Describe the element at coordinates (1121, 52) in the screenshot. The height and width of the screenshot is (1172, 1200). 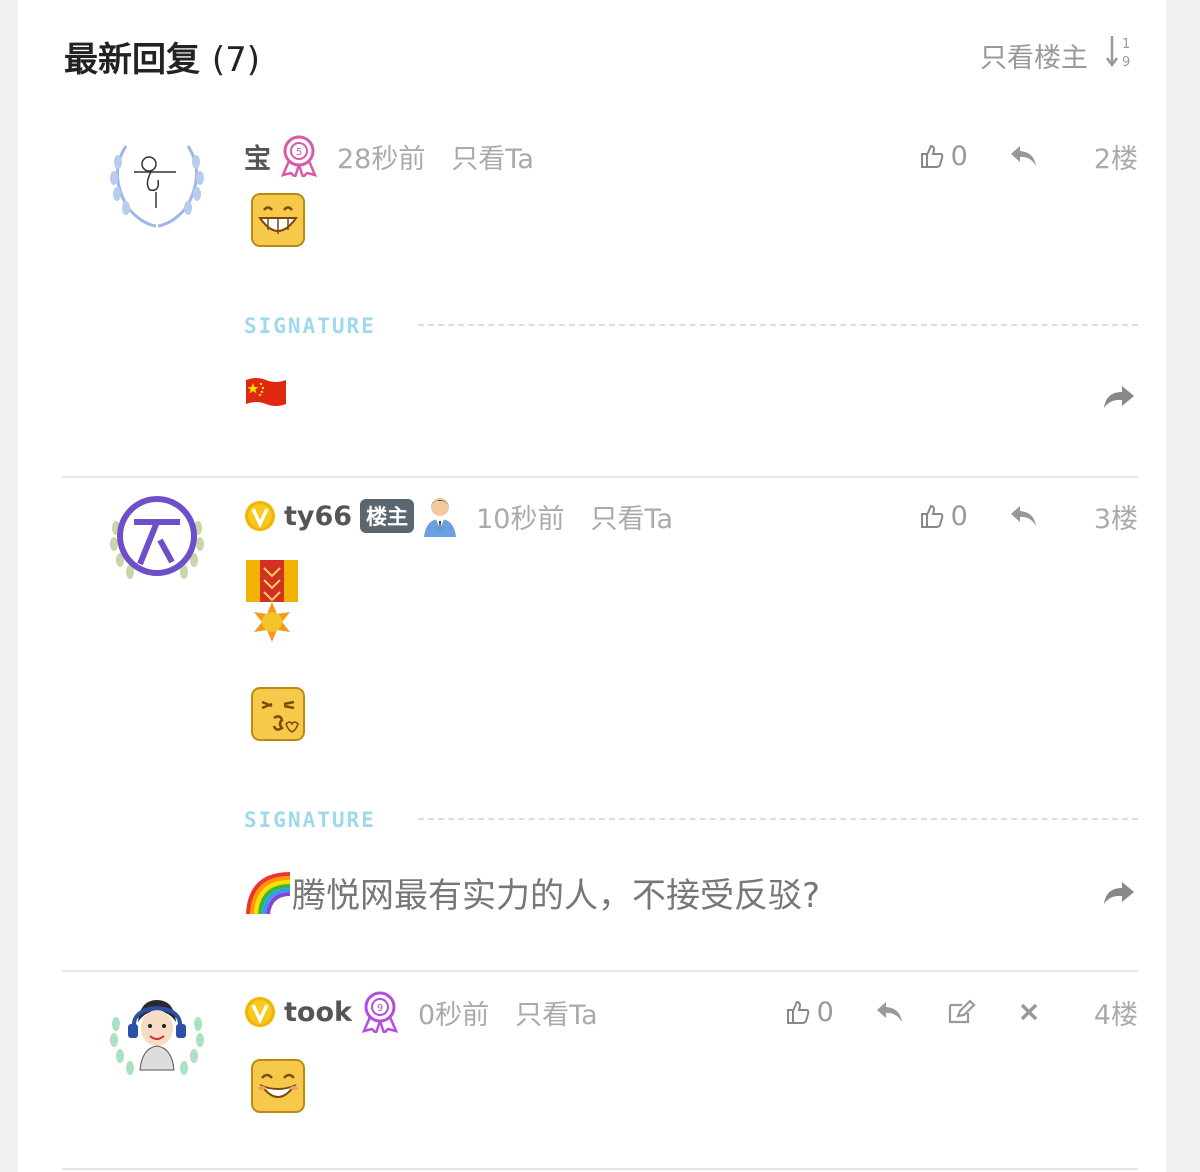
I see `sort-numeric-icon: 1 9` at that location.